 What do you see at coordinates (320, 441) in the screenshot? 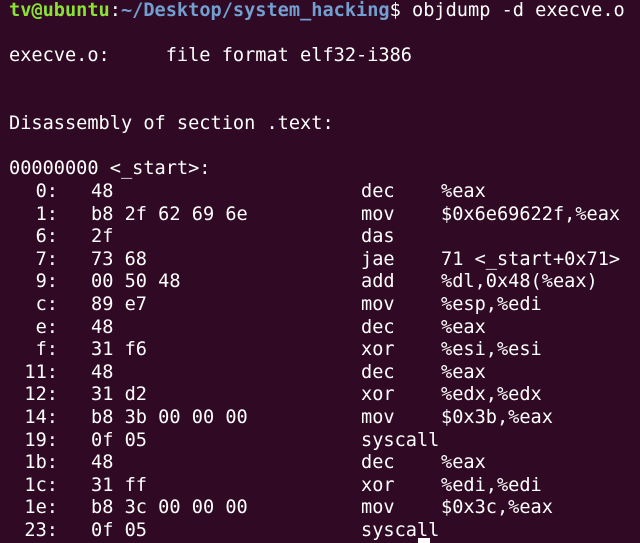
I see `disassembly-row: 19: 0f 05 syscall` at bounding box center [320, 441].